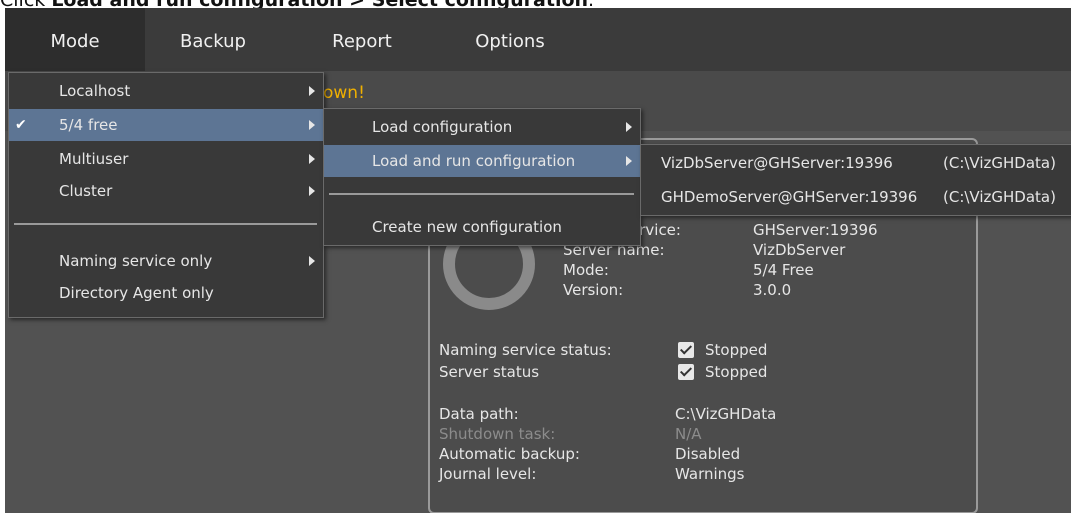 Image resolution: width=1071 pixels, height=513 pixels. Describe the element at coordinates (710, 474) in the screenshot. I see `journal-value: Warnings` at that location.